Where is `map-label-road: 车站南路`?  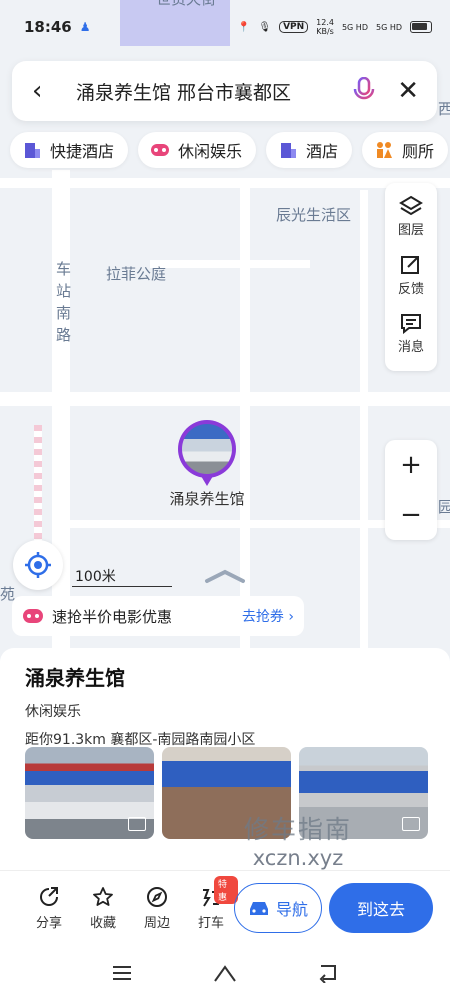 map-label-road: 车站南路 is located at coordinates (64, 302).